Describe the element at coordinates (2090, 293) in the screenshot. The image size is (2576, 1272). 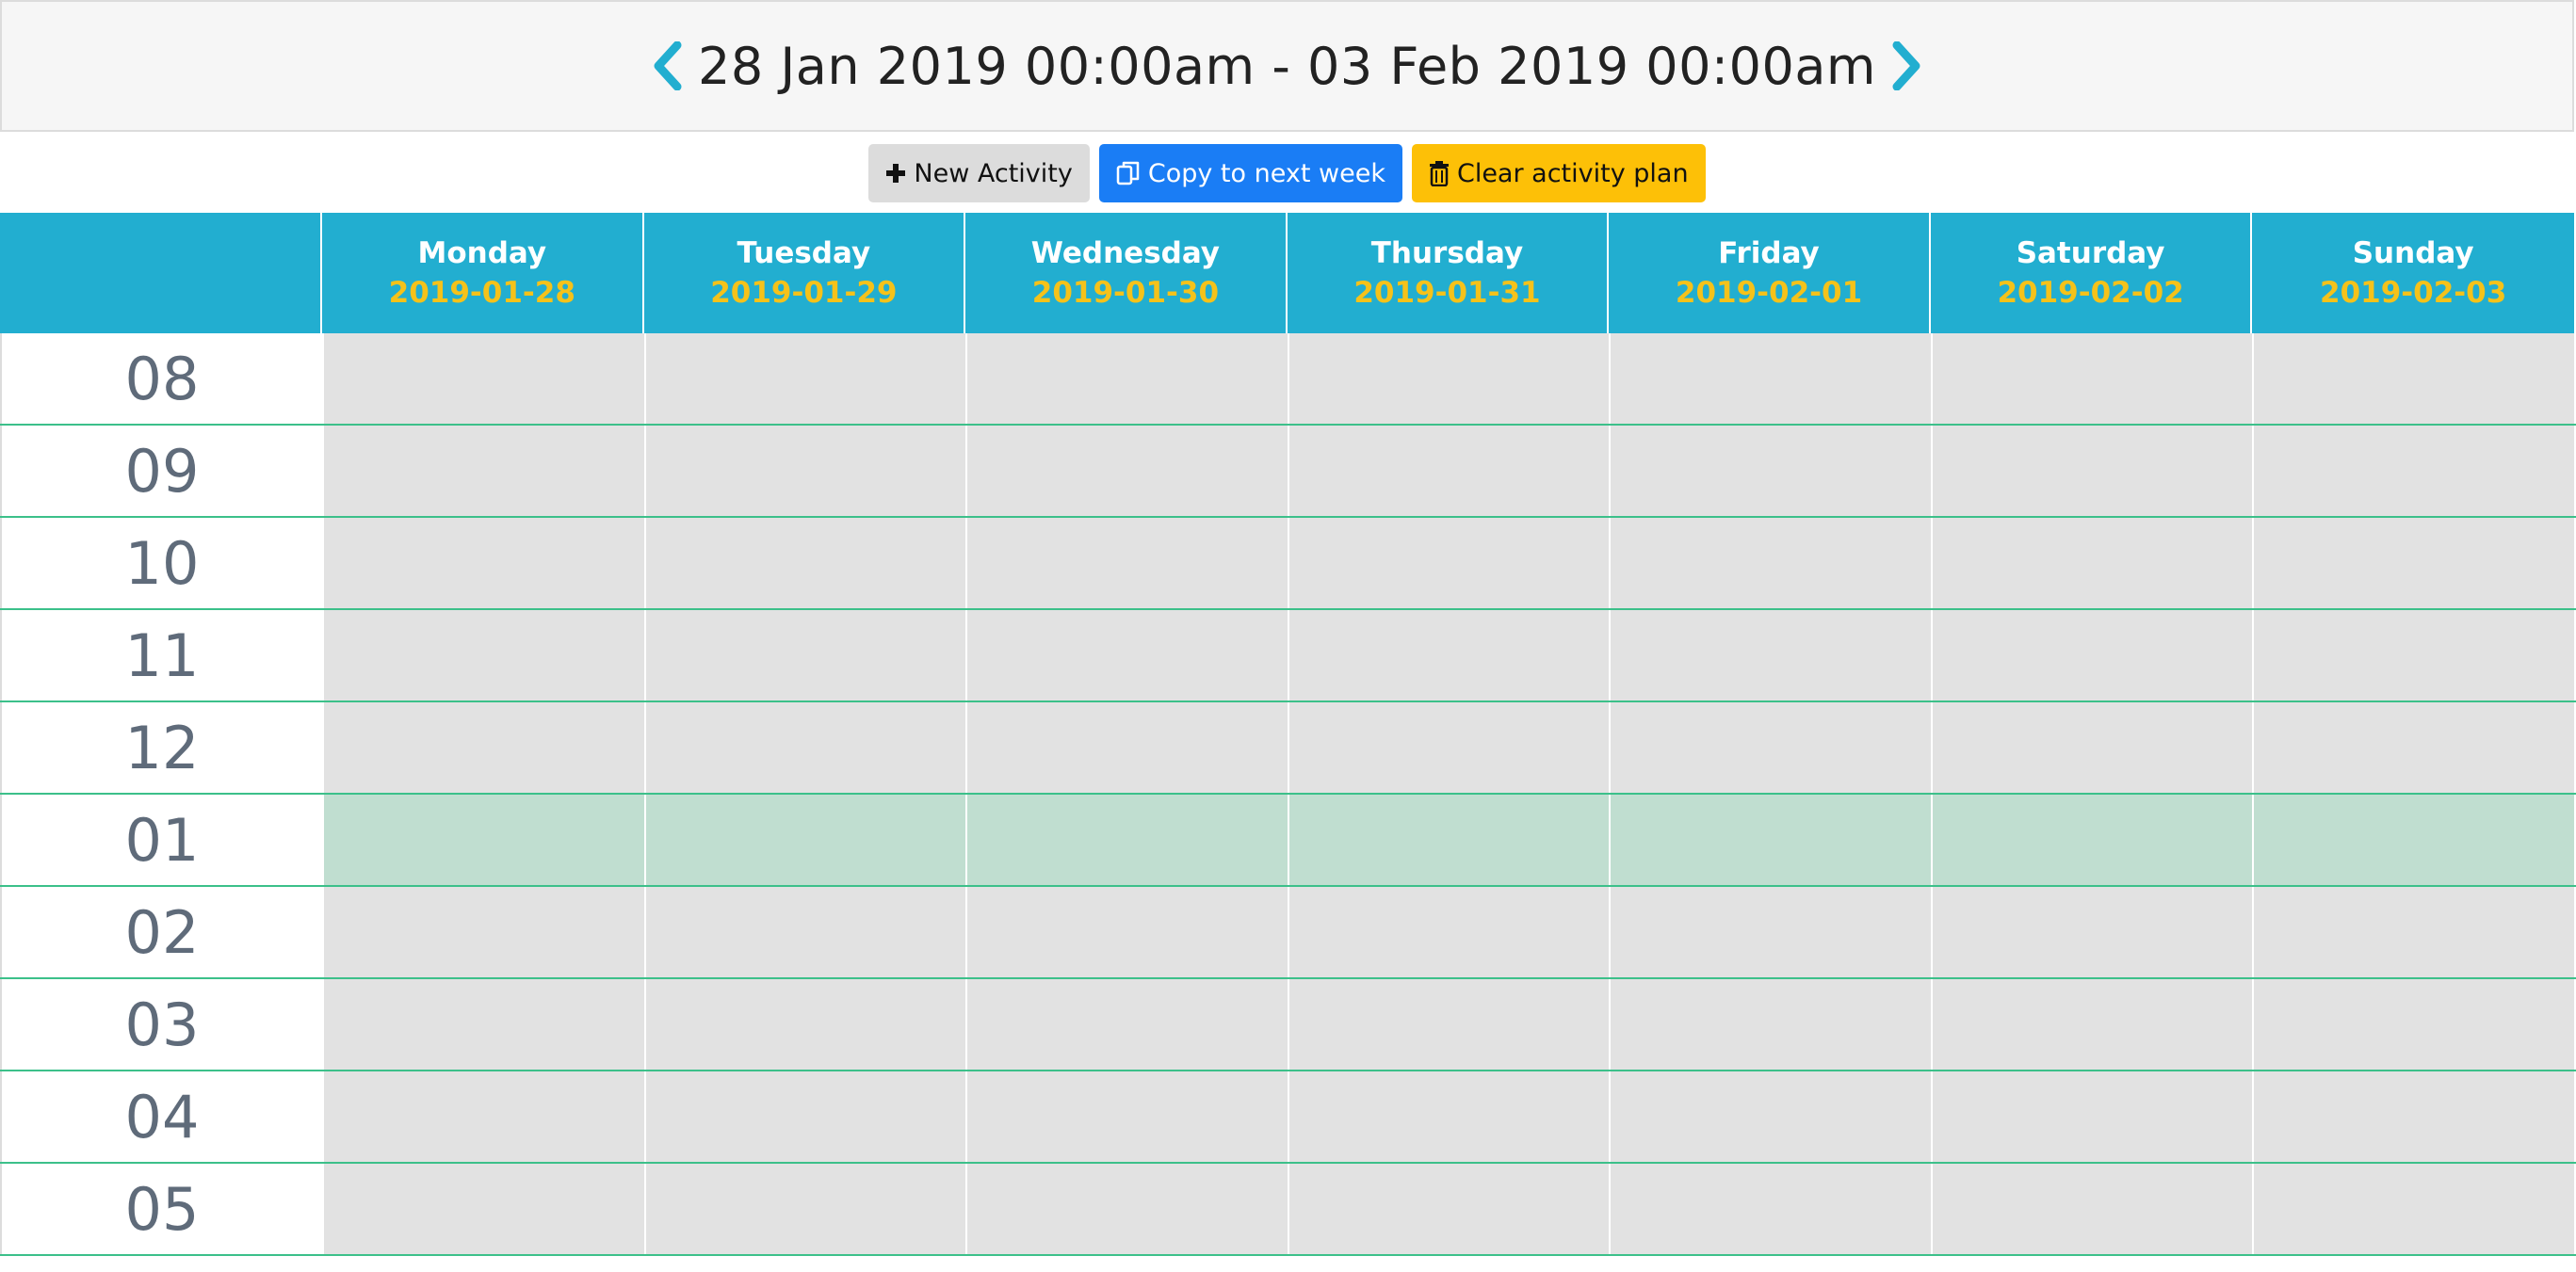
I see `day-date: 2019-02-02` at that location.